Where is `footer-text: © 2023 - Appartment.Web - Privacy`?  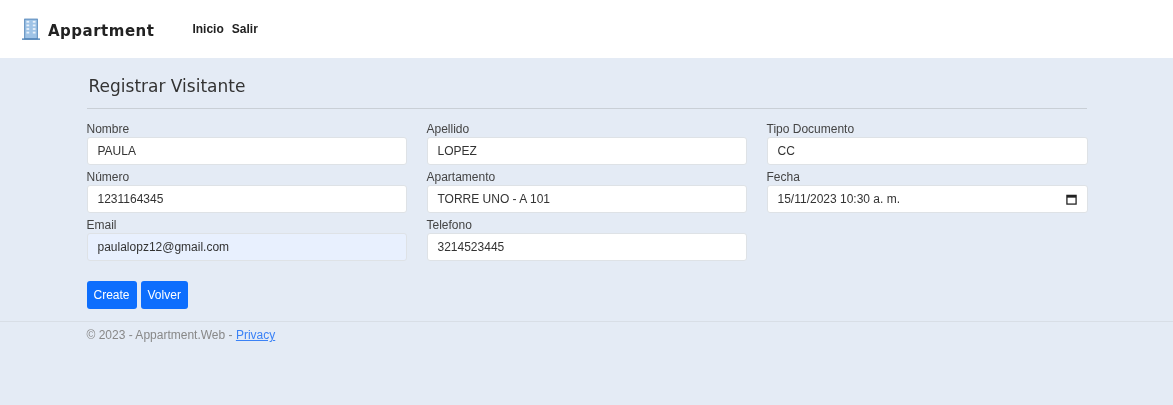
footer-text: © 2023 - Appartment.Web - Privacy is located at coordinates (181, 335).